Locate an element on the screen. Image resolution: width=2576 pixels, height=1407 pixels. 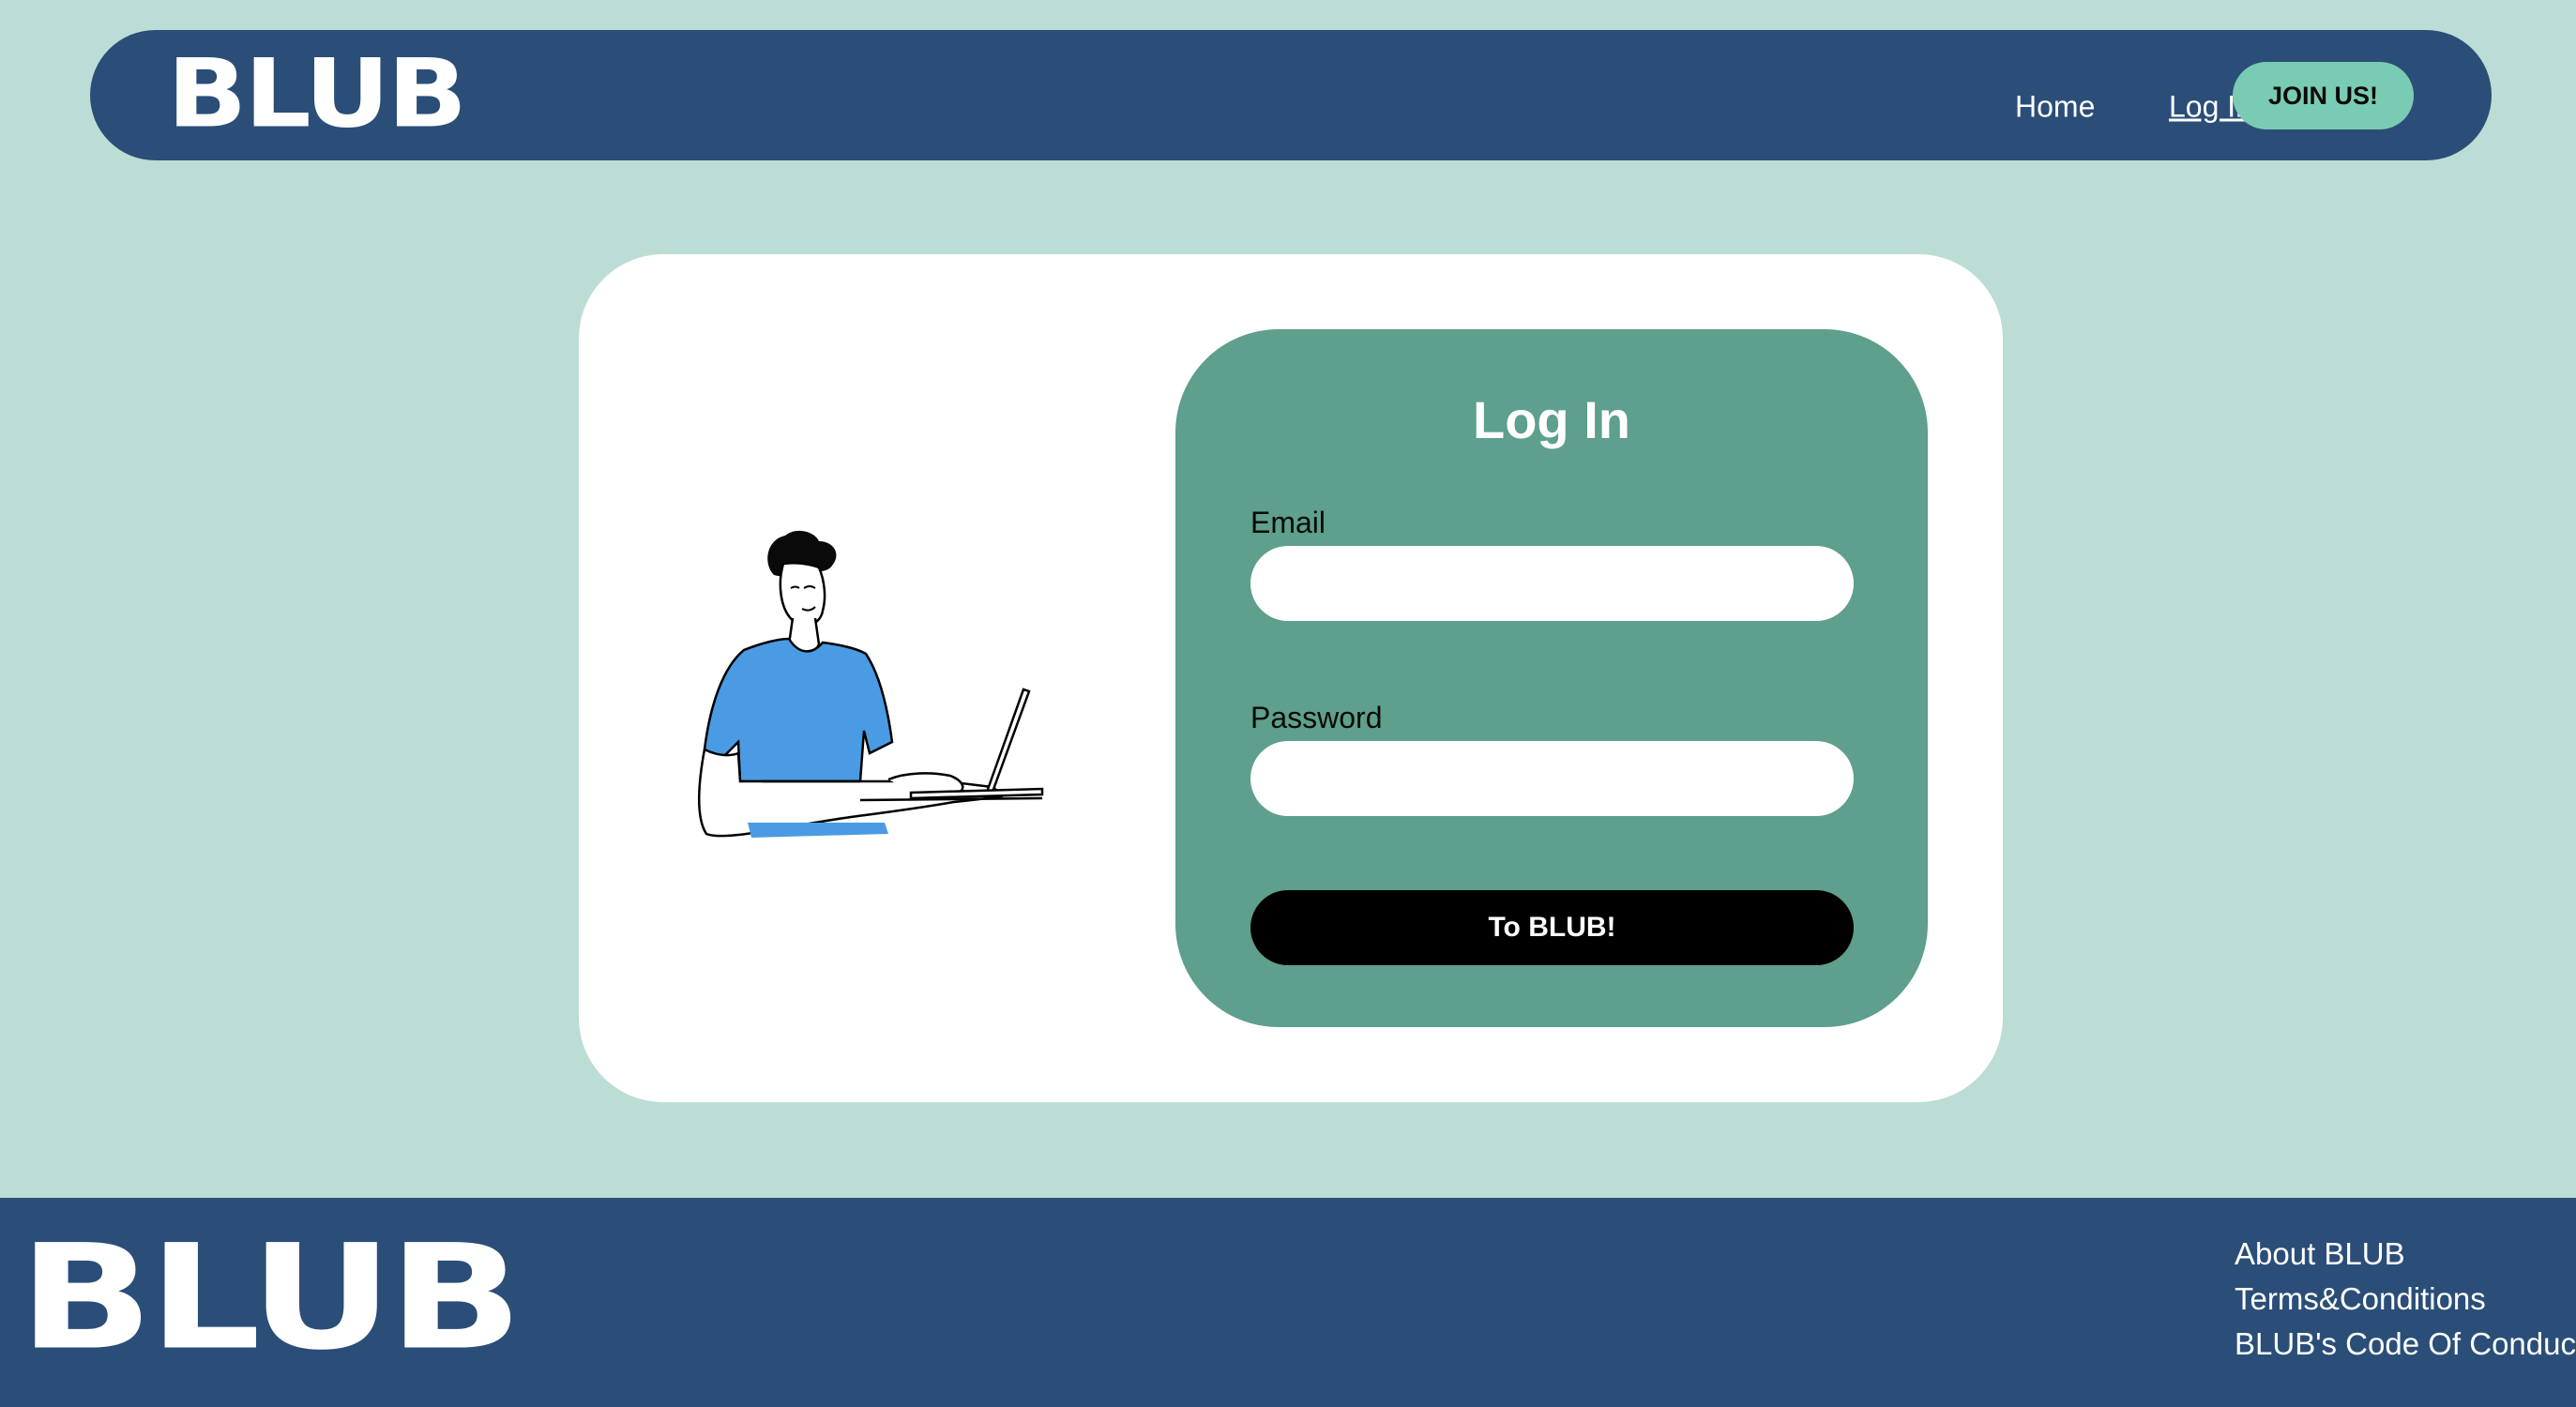
laptop-screen is located at coordinates (1007, 742).